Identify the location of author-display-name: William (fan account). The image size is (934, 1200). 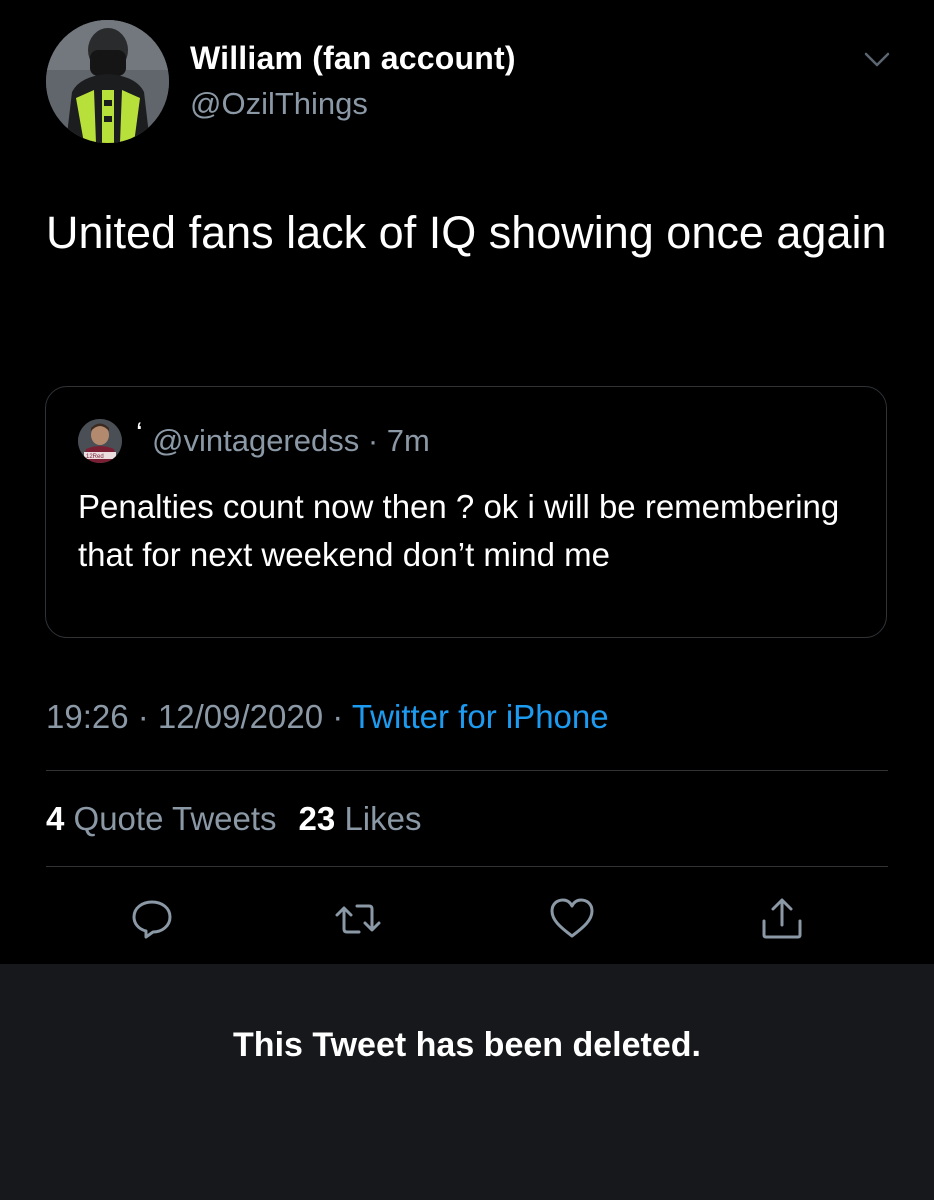
(353, 58).